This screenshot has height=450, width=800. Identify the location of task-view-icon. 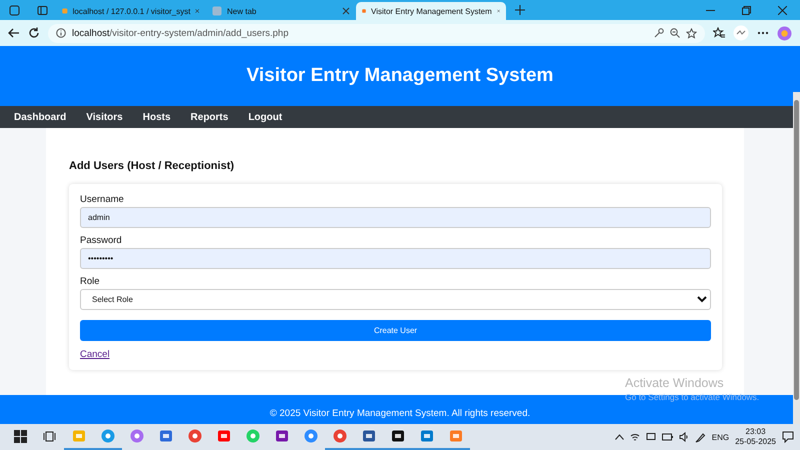
(49, 436).